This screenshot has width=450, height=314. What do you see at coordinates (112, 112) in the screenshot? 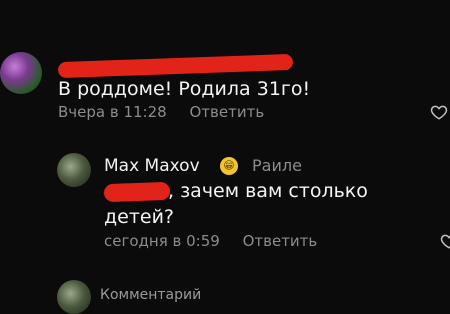
I see `timestamp: Вчера в 11:28` at bounding box center [112, 112].